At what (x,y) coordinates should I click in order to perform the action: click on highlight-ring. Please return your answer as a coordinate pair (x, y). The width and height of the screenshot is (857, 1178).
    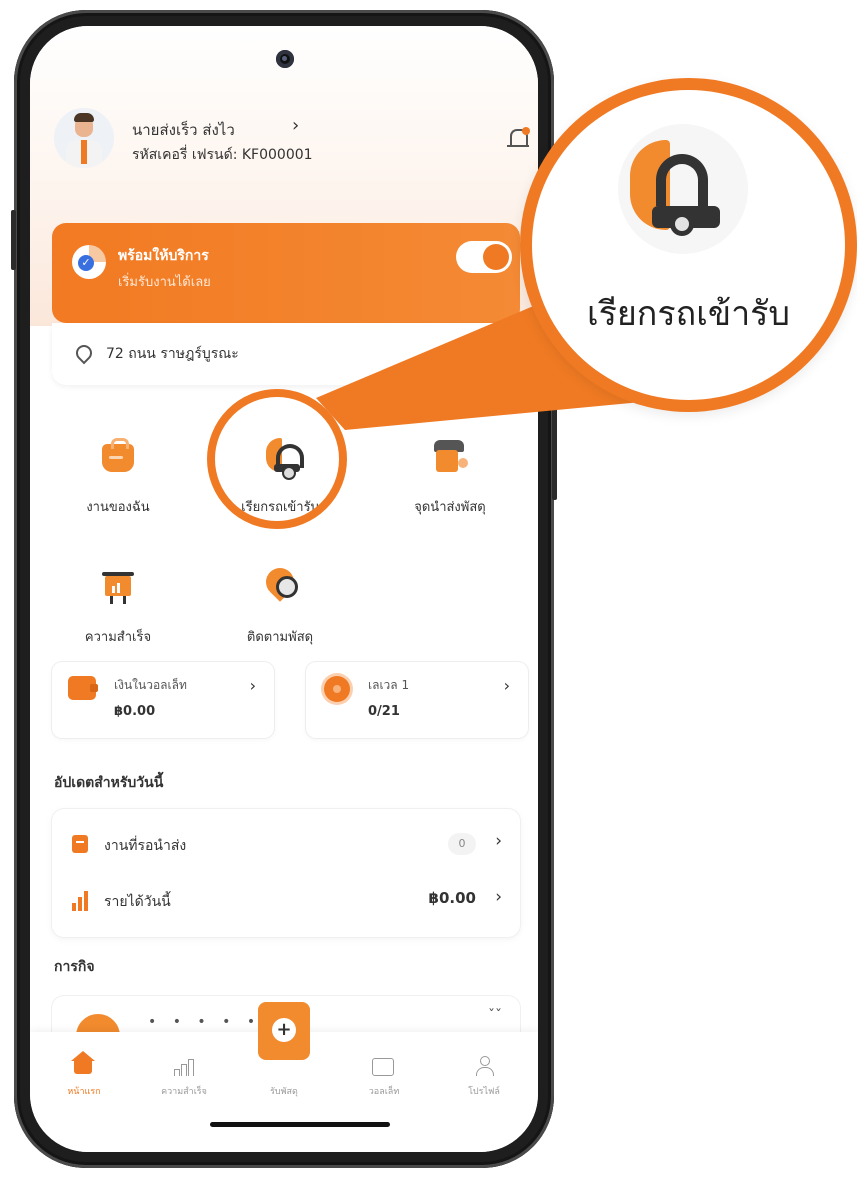
    Looking at the image, I should click on (277, 459).